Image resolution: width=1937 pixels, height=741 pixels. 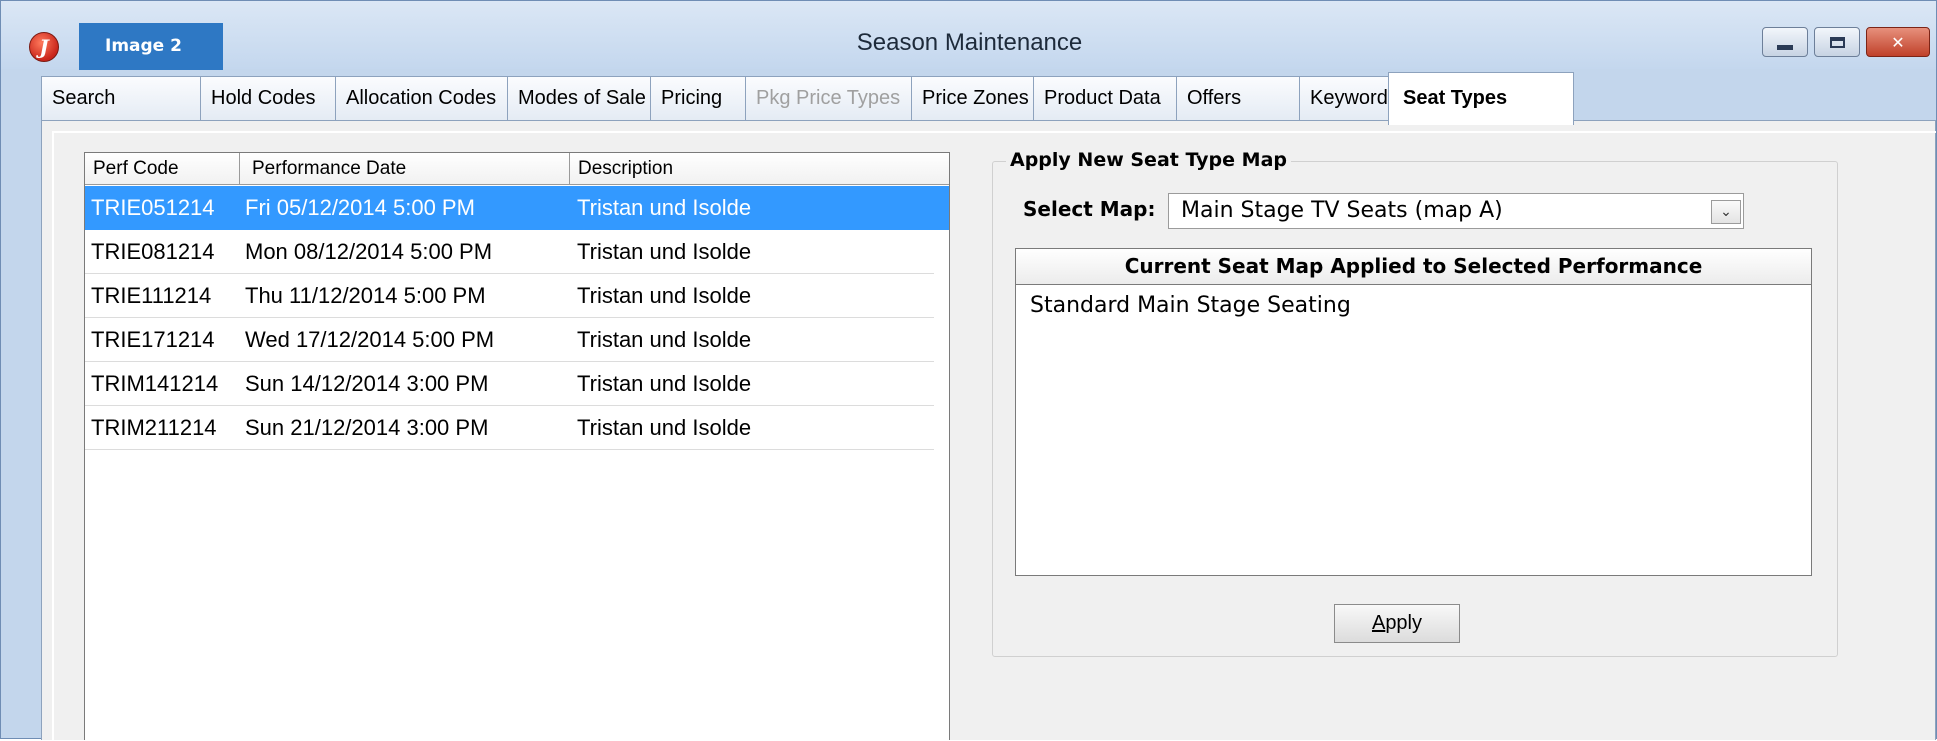 What do you see at coordinates (155, 383) in the screenshot?
I see `perf-code-cell: TRIM141214` at bounding box center [155, 383].